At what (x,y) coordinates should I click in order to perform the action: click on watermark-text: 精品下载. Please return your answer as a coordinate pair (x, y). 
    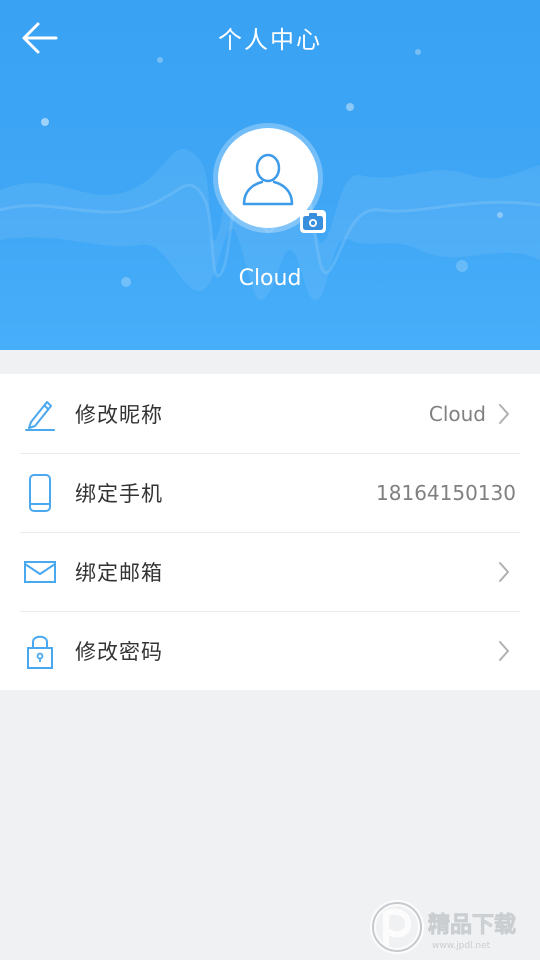
    Looking at the image, I should click on (472, 925).